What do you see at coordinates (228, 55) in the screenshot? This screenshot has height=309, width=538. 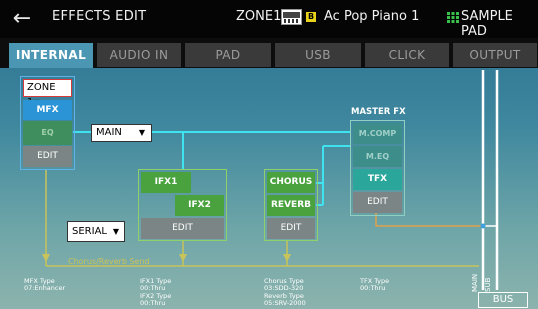 I see `tab-pad: PAD` at bounding box center [228, 55].